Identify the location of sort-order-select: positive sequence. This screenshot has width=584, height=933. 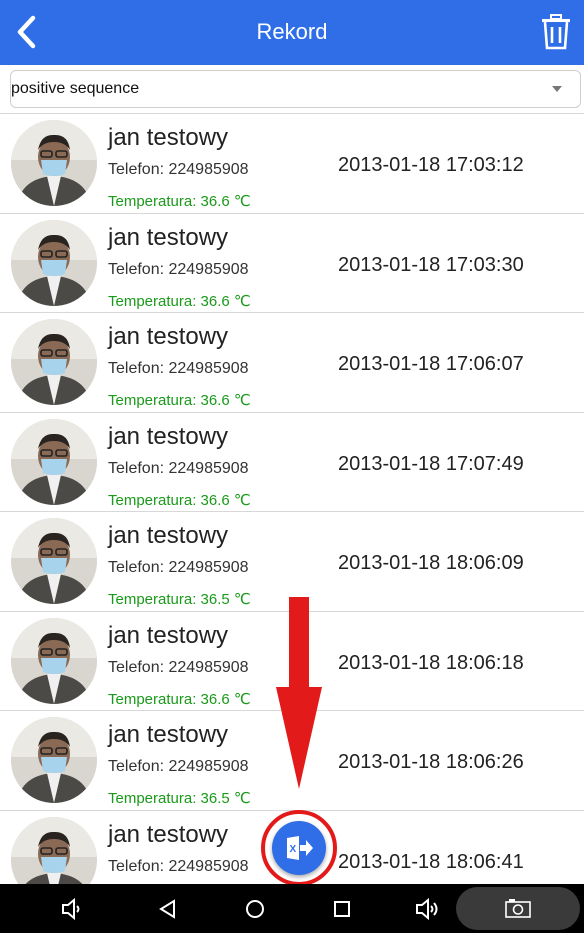
(295, 89).